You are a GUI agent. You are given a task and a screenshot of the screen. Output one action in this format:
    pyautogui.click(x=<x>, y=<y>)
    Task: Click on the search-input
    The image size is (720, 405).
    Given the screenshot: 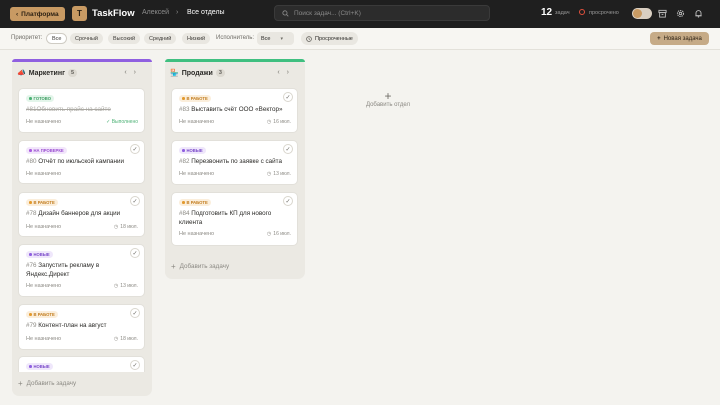 What is the action you would take?
    pyautogui.click(x=384, y=13)
    